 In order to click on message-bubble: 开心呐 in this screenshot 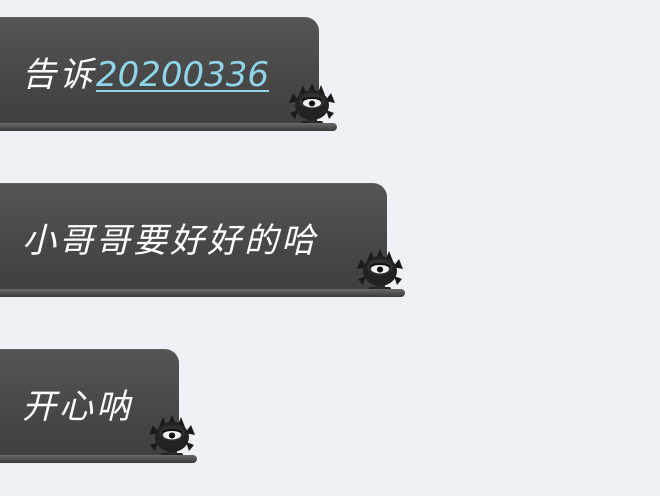, I will do `click(98, 406)`.